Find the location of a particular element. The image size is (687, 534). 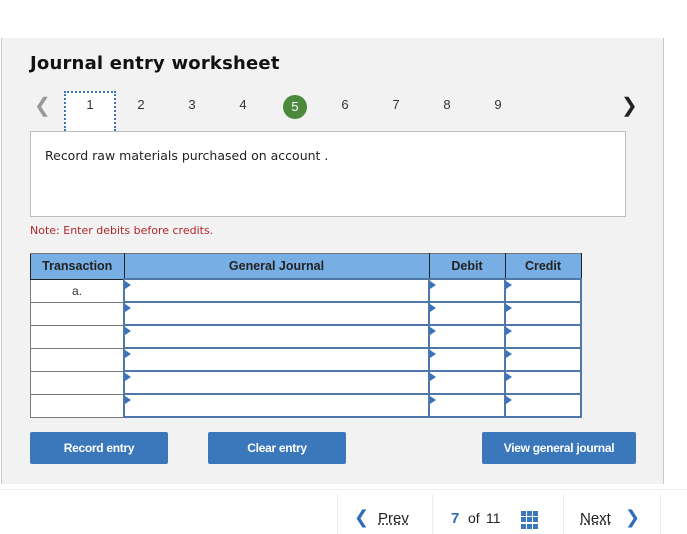

step-4: 4 is located at coordinates (243, 104).